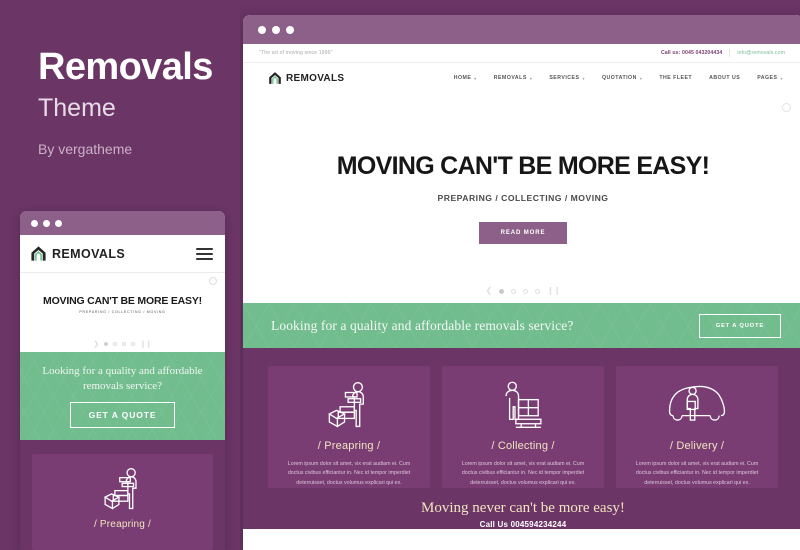 This screenshot has width=800, height=550. I want to click on menu-item-the-fleet: THE FLEET, so click(675, 78).